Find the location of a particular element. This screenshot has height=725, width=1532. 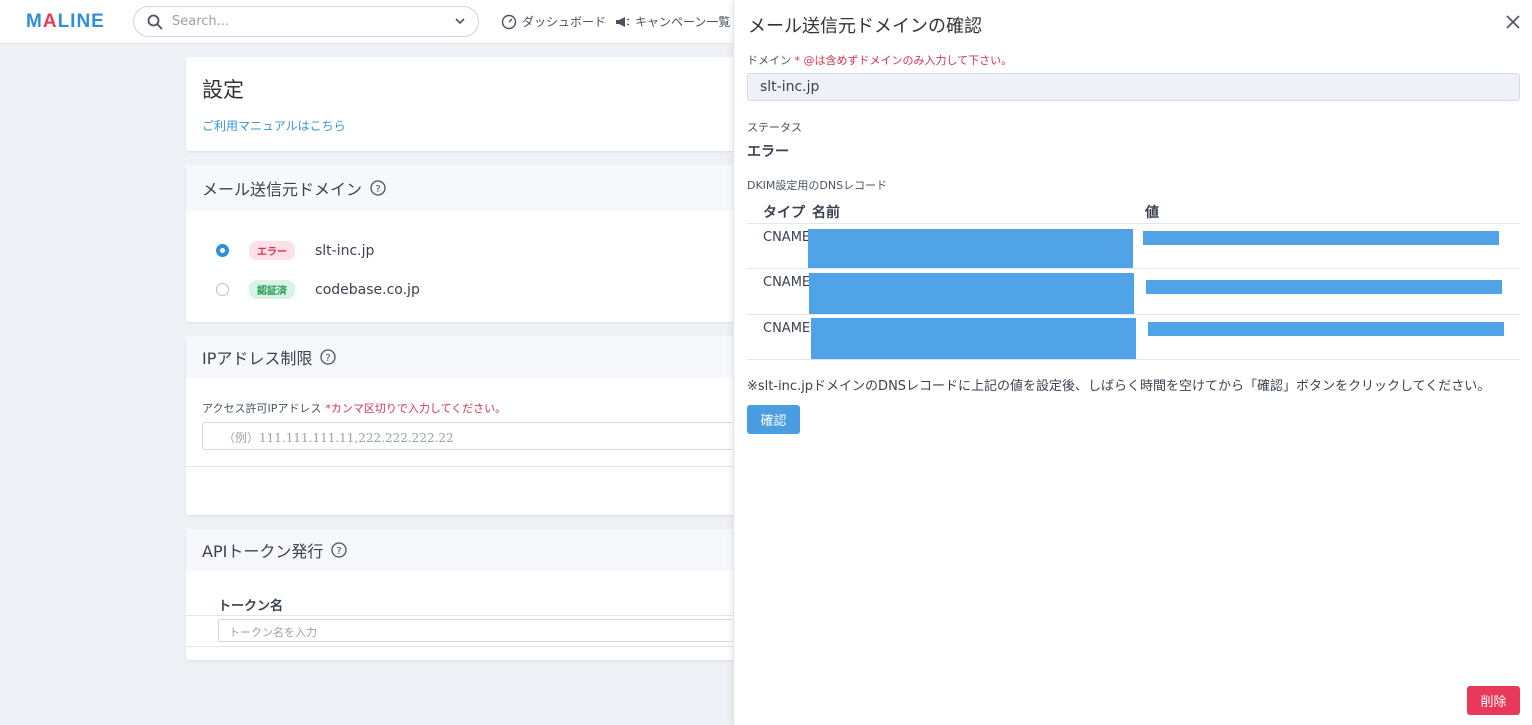

domain-name: codebase.co.jp is located at coordinates (367, 289).